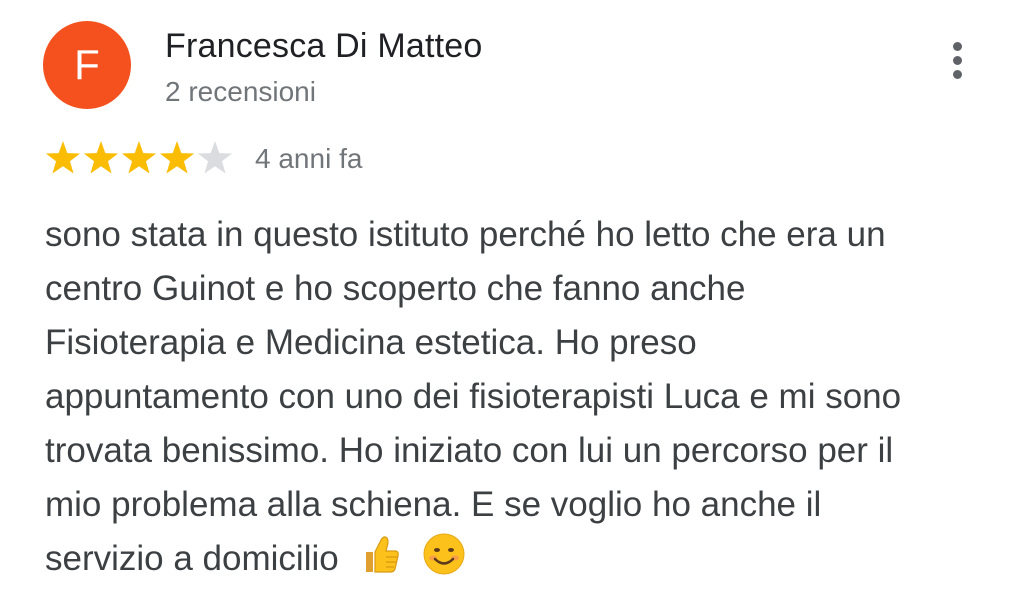  Describe the element at coordinates (309, 158) in the screenshot. I see `review-date: 4 anni fa` at that location.